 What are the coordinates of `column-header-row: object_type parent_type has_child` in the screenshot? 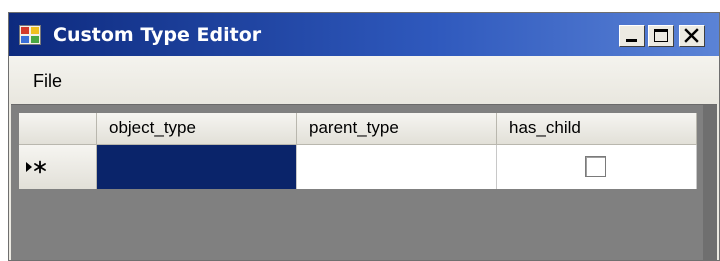 It's located at (358, 129).